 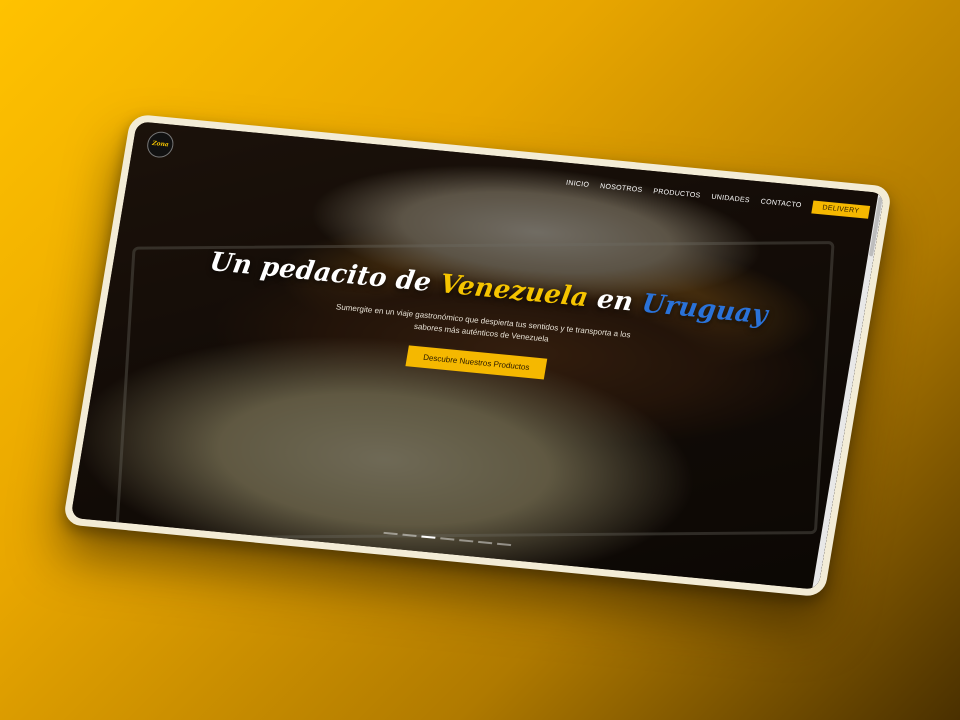 I want to click on nav-link-contacto: CONTACTO, so click(x=781, y=203).